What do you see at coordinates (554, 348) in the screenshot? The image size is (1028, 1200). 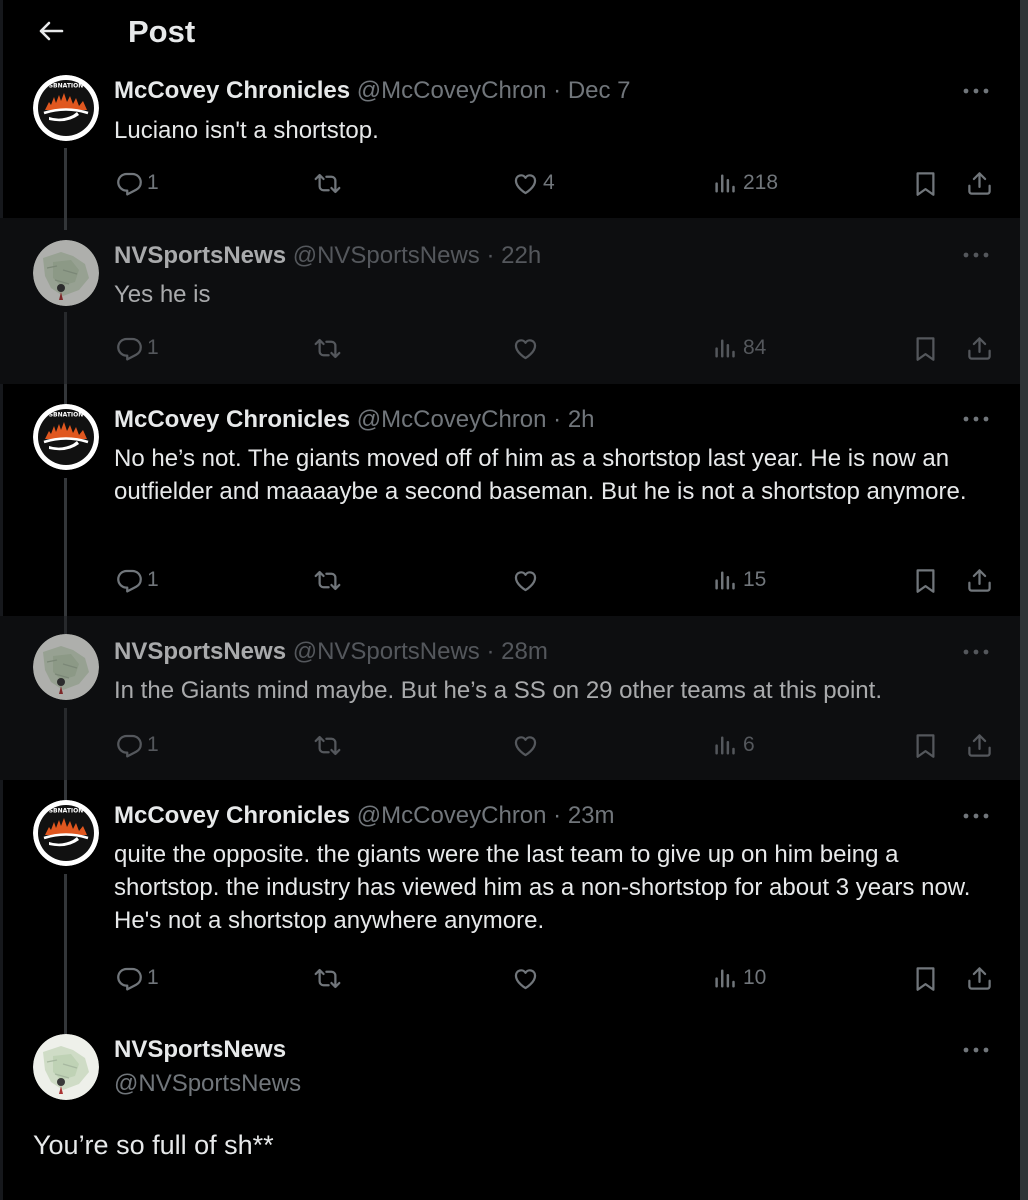 I see `action-bar: 1 84` at bounding box center [554, 348].